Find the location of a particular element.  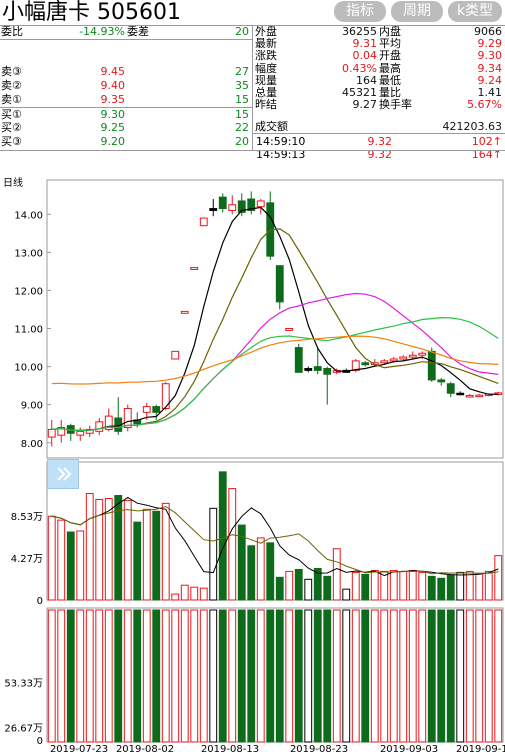

tick-volume: 102↑ is located at coordinates (486, 141).